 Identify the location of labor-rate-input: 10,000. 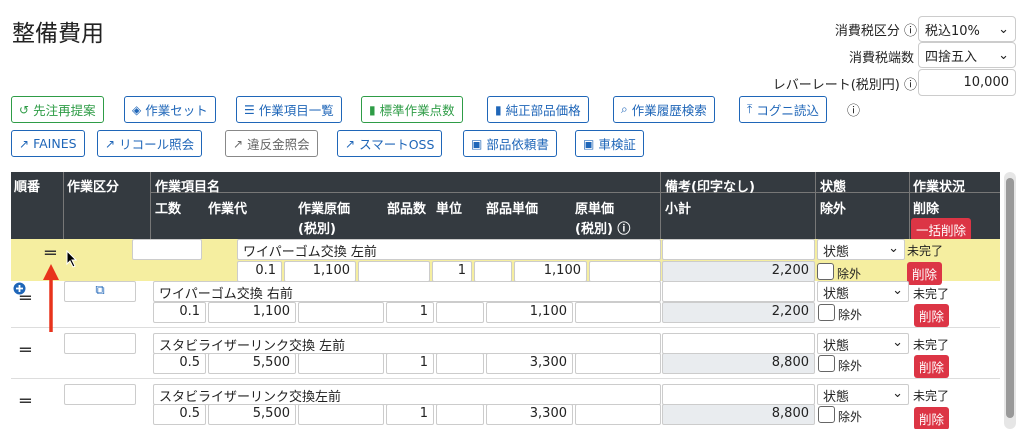
(967, 82).